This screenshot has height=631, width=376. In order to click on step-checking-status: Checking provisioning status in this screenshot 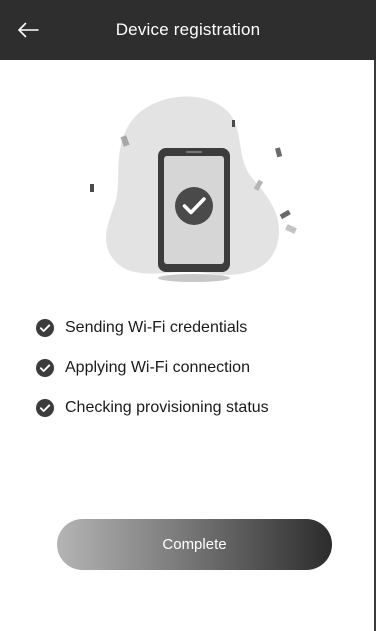, I will do `click(196, 408)`.